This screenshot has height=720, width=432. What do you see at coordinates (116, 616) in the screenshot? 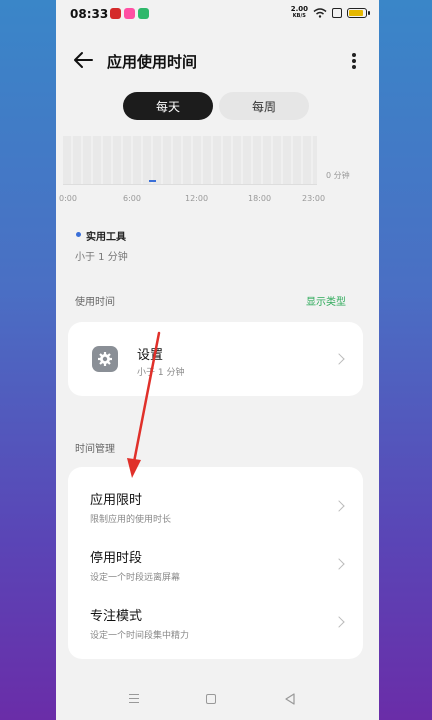
I see `focus-mode-title: 专注模式` at bounding box center [116, 616].